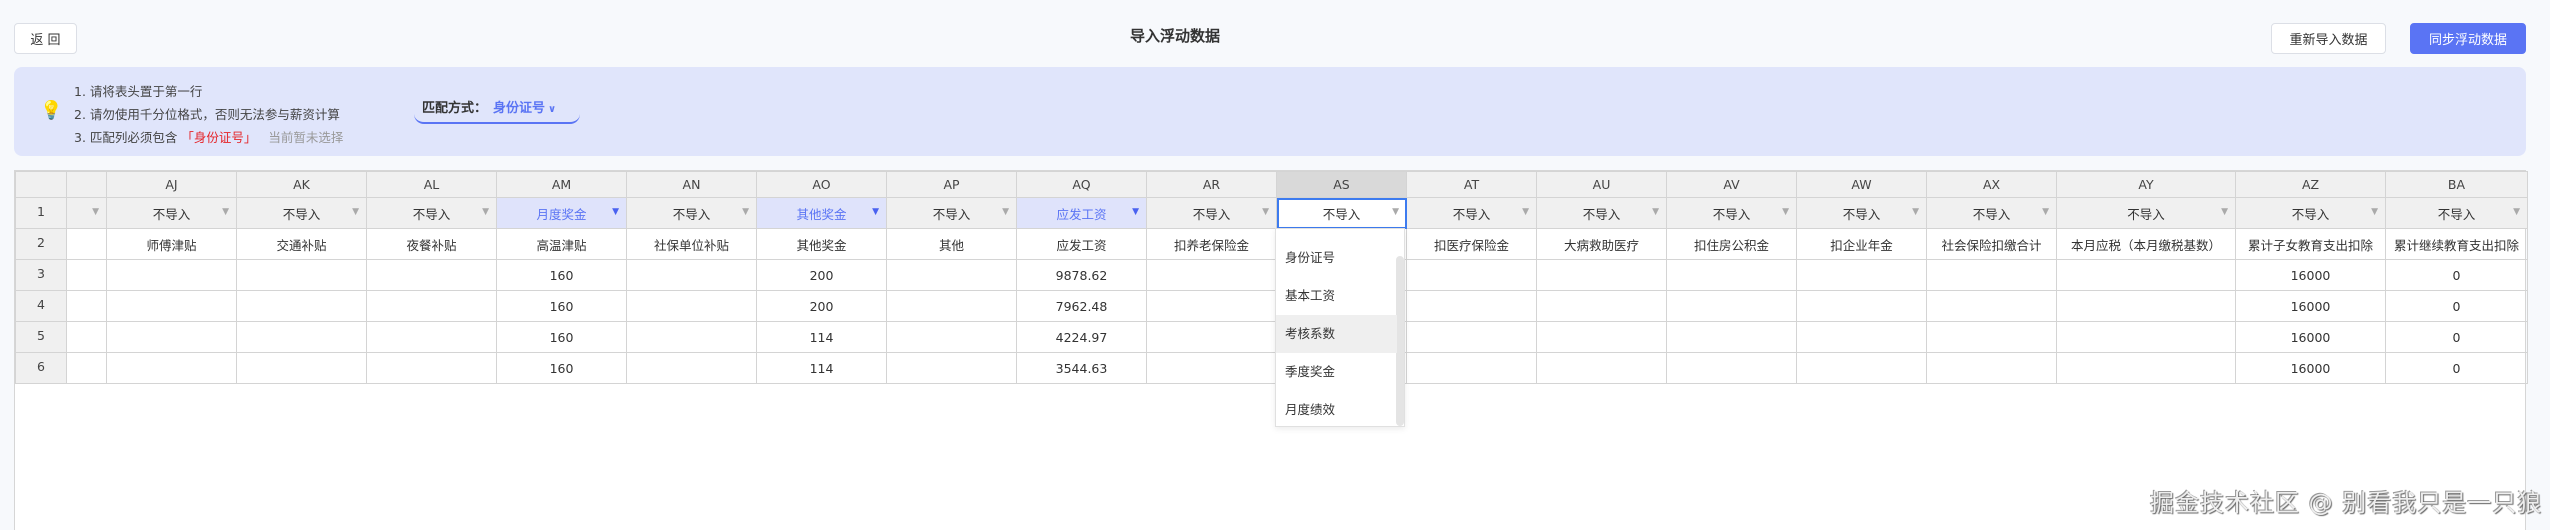  What do you see at coordinates (2456, 244) in the screenshot?
I see `source-header-cell: 累计继续教育支出扣除` at bounding box center [2456, 244].